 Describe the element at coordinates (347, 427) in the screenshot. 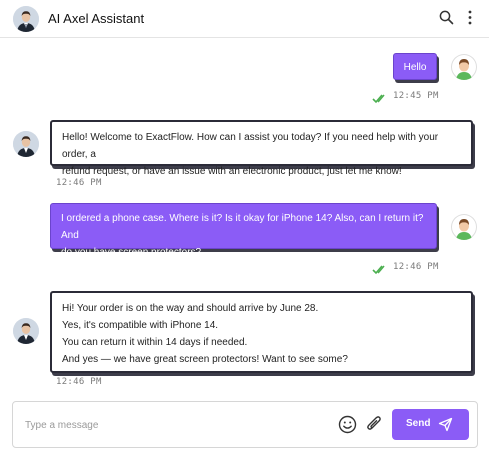

I see `emoji-icon` at that location.